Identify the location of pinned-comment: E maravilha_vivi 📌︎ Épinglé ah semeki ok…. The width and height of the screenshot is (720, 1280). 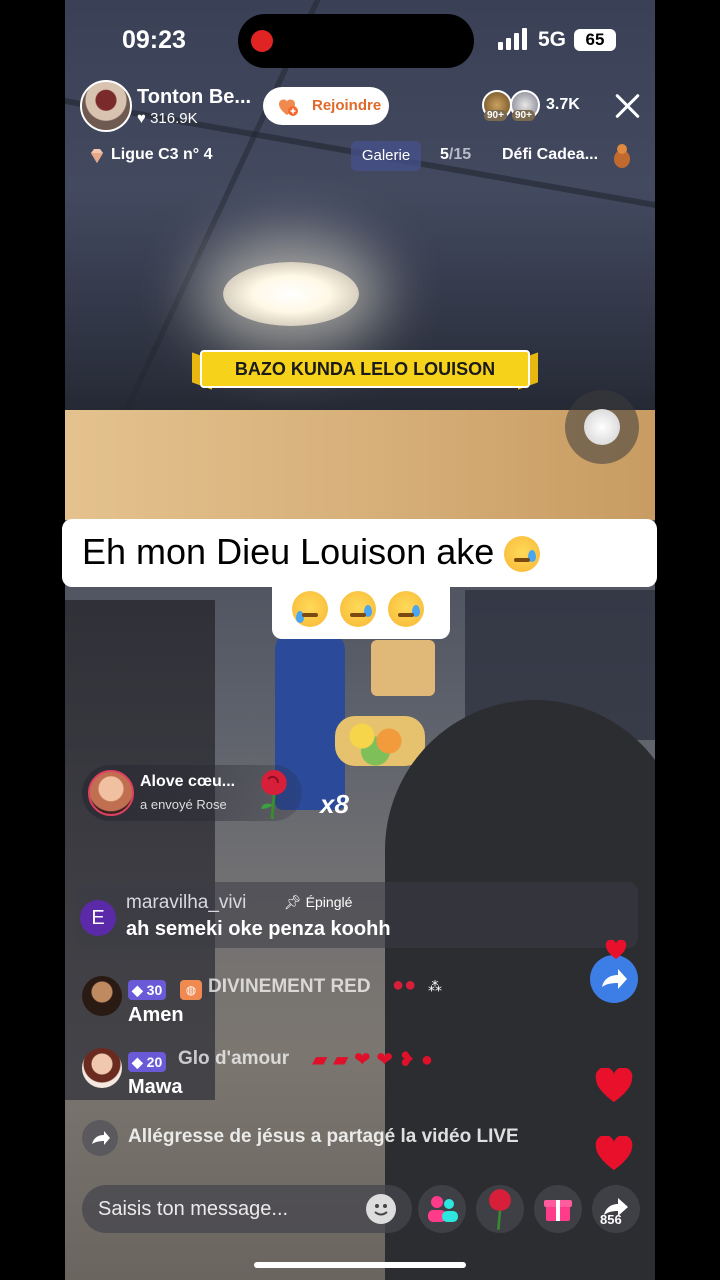
(357, 915).